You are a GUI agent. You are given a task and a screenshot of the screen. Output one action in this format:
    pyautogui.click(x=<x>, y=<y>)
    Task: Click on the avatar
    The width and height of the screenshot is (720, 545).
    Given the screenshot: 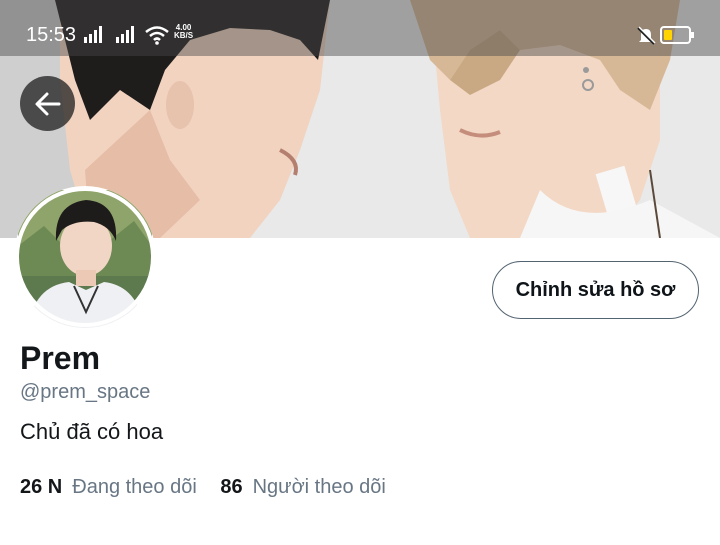 What is the action you would take?
    pyautogui.click(x=85, y=257)
    